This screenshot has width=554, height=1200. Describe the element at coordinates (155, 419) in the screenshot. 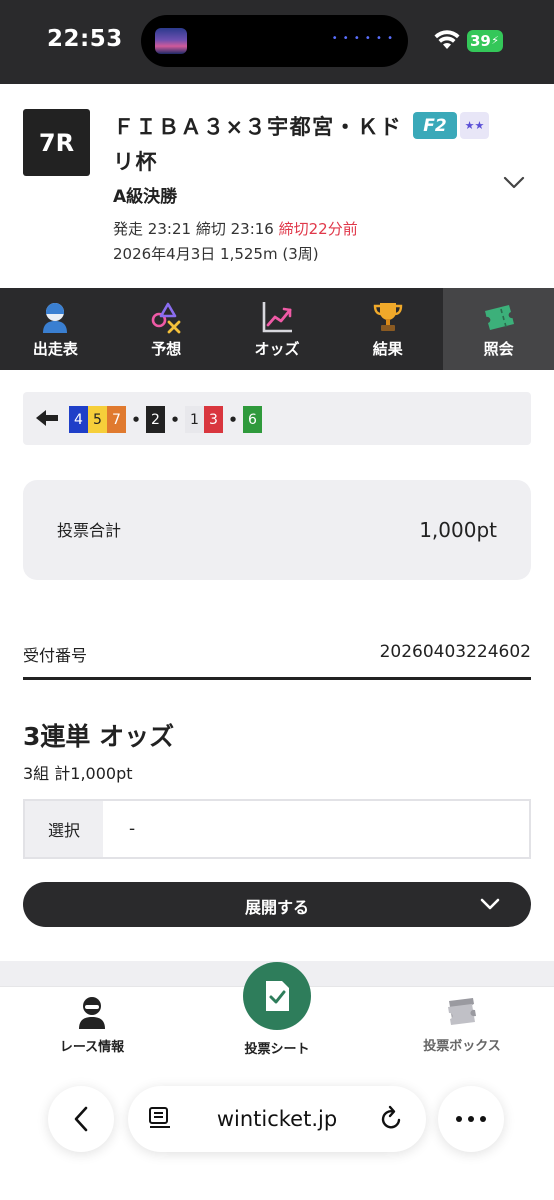

I see `bike-number-chip: 2` at that location.